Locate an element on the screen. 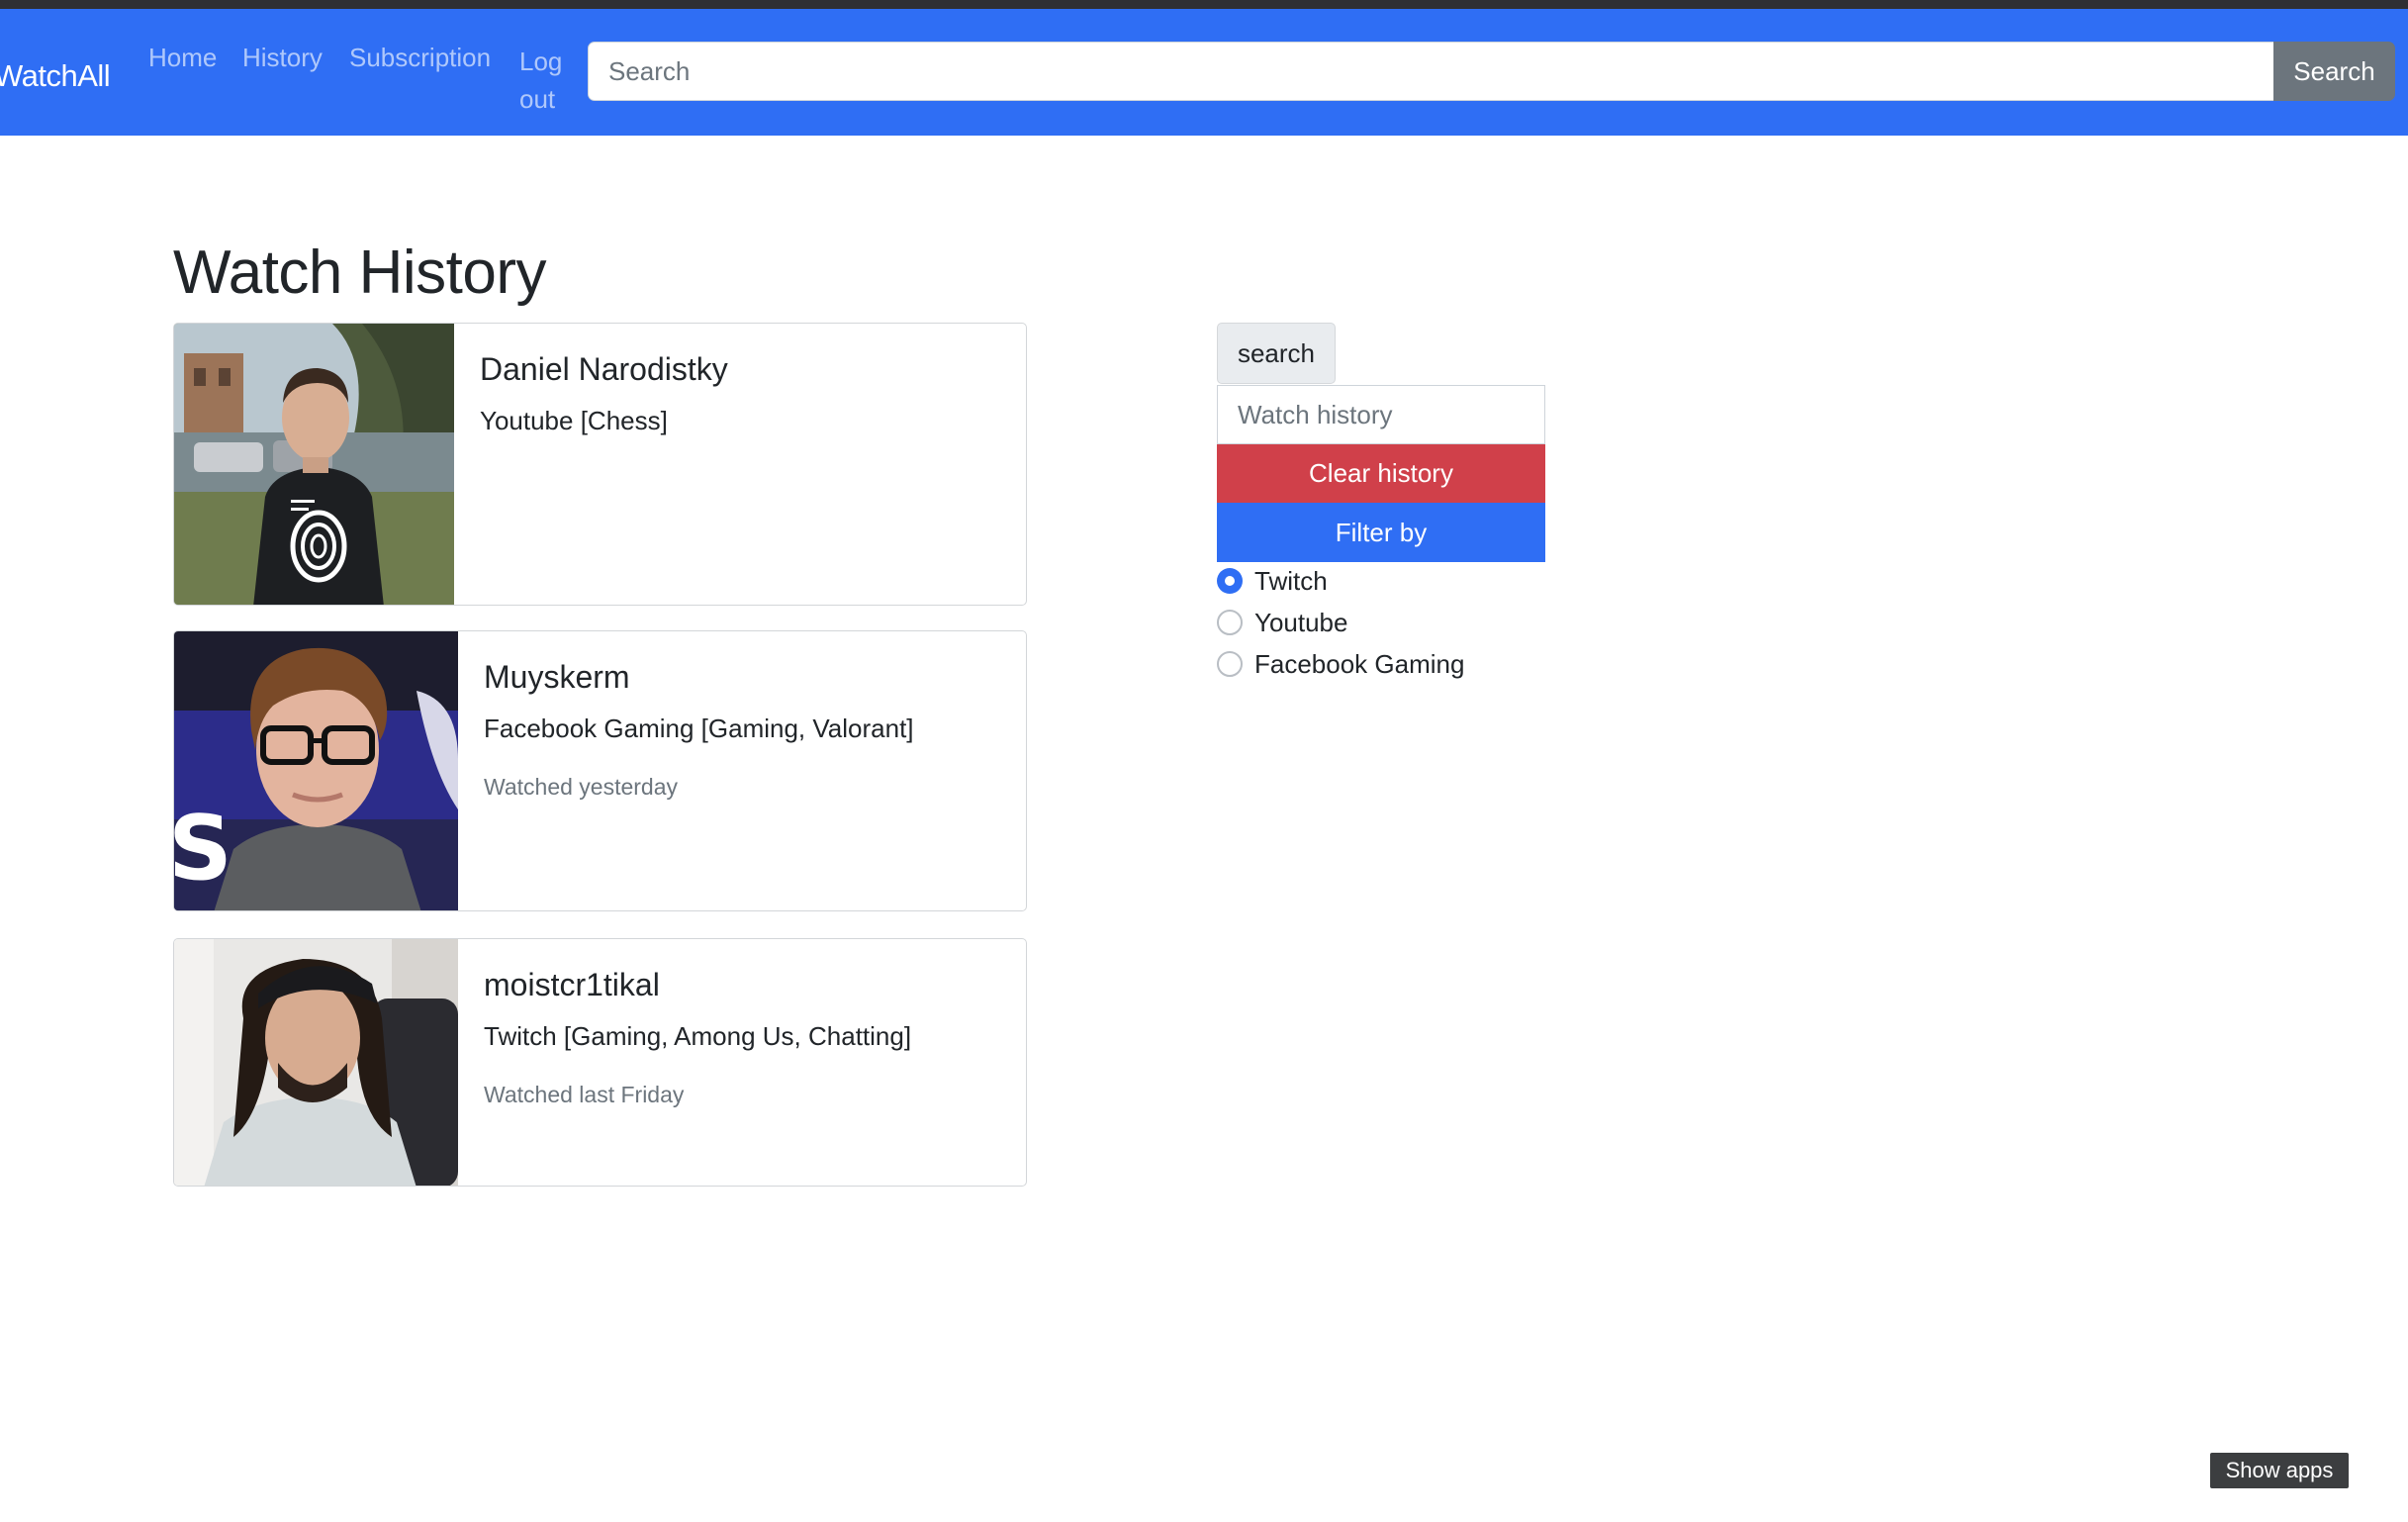  filter-option-facebook-gaming: Facebook Gaming is located at coordinates (1340, 664).